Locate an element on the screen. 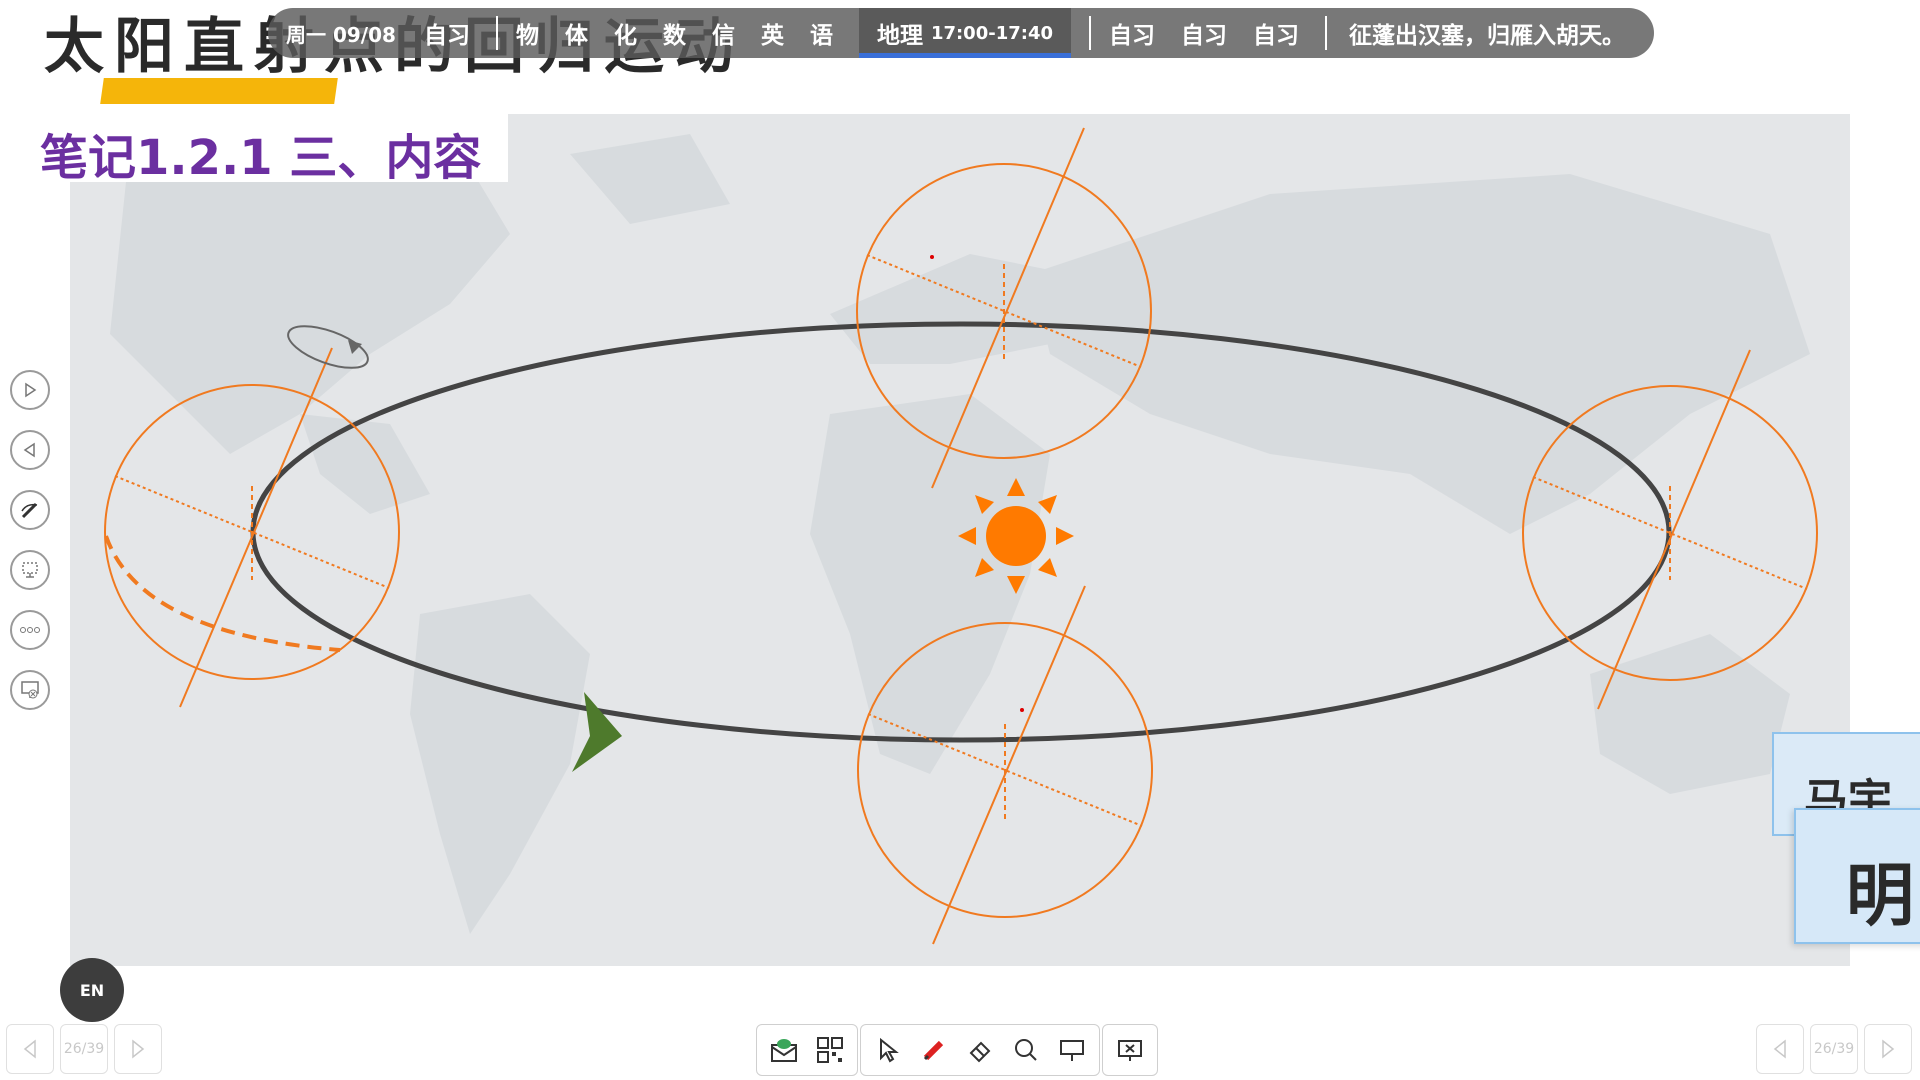 The width and height of the screenshot is (1920, 1080). whiteboard-icon is located at coordinates (1072, 1050).